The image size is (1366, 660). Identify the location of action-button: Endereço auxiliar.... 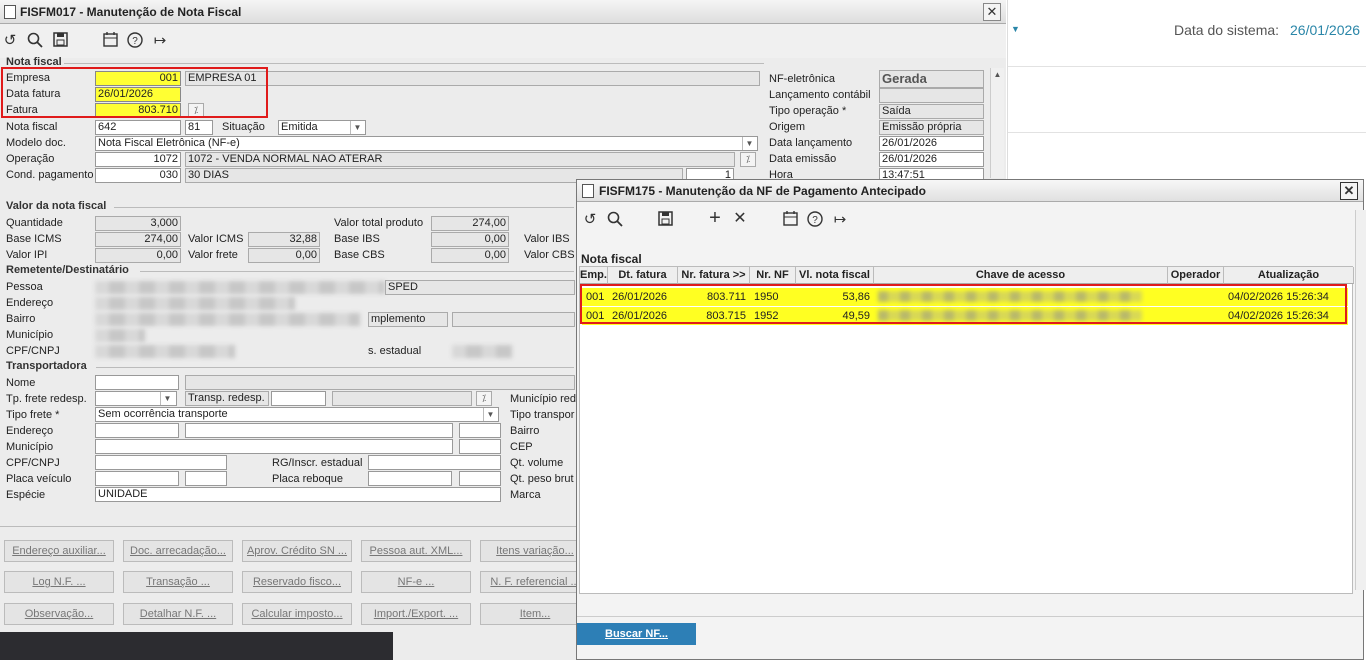
(59, 551).